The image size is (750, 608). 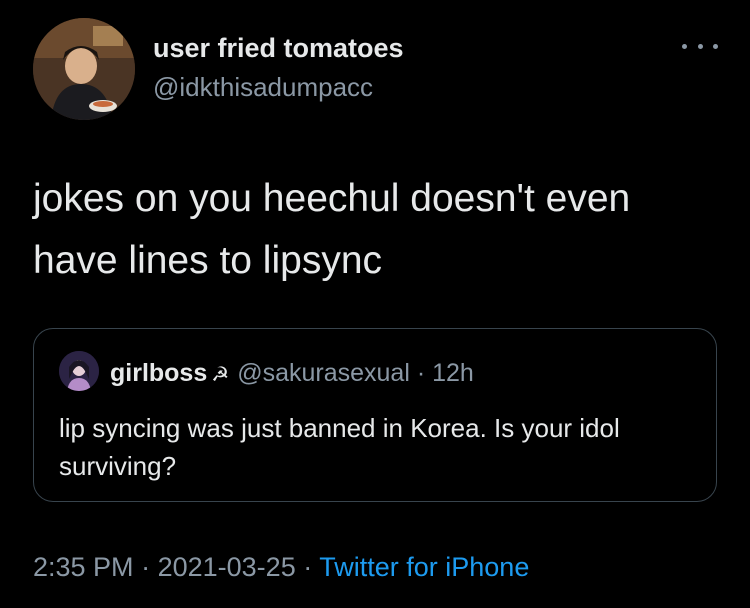 I want to click on hammer-sickle-icon: ☭, so click(x=220, y=375).